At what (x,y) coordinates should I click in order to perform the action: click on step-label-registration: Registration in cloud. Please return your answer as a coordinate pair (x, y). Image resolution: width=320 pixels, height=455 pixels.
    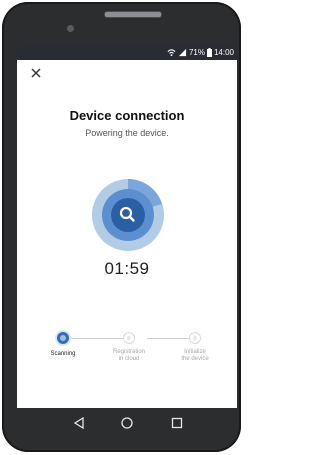
    Looking at the image, I should click on (128, 355).